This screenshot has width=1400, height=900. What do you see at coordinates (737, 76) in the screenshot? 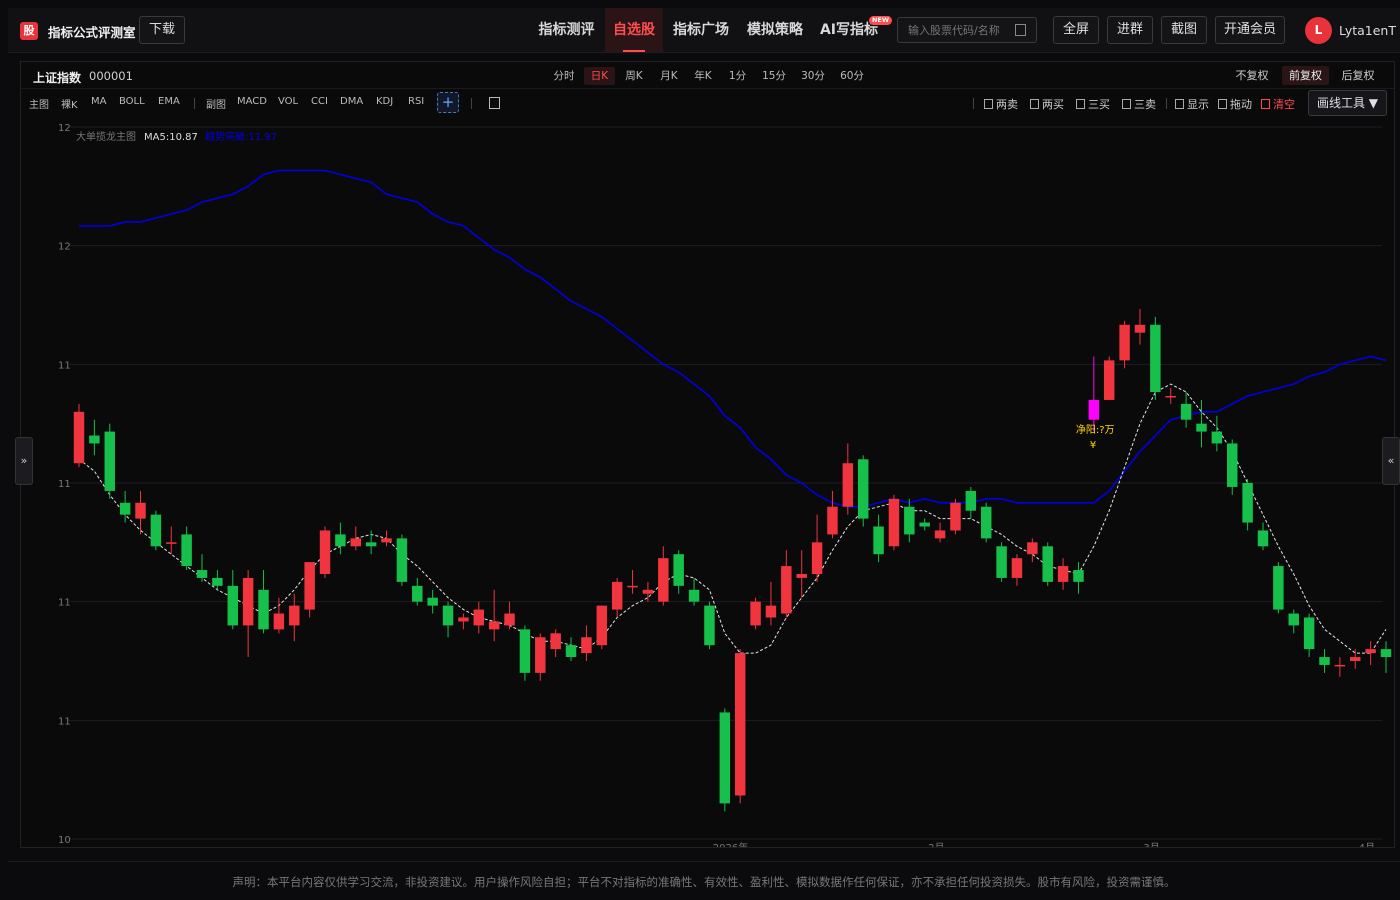
I see `period-1min: 1分` at bounding box center [737, 76].